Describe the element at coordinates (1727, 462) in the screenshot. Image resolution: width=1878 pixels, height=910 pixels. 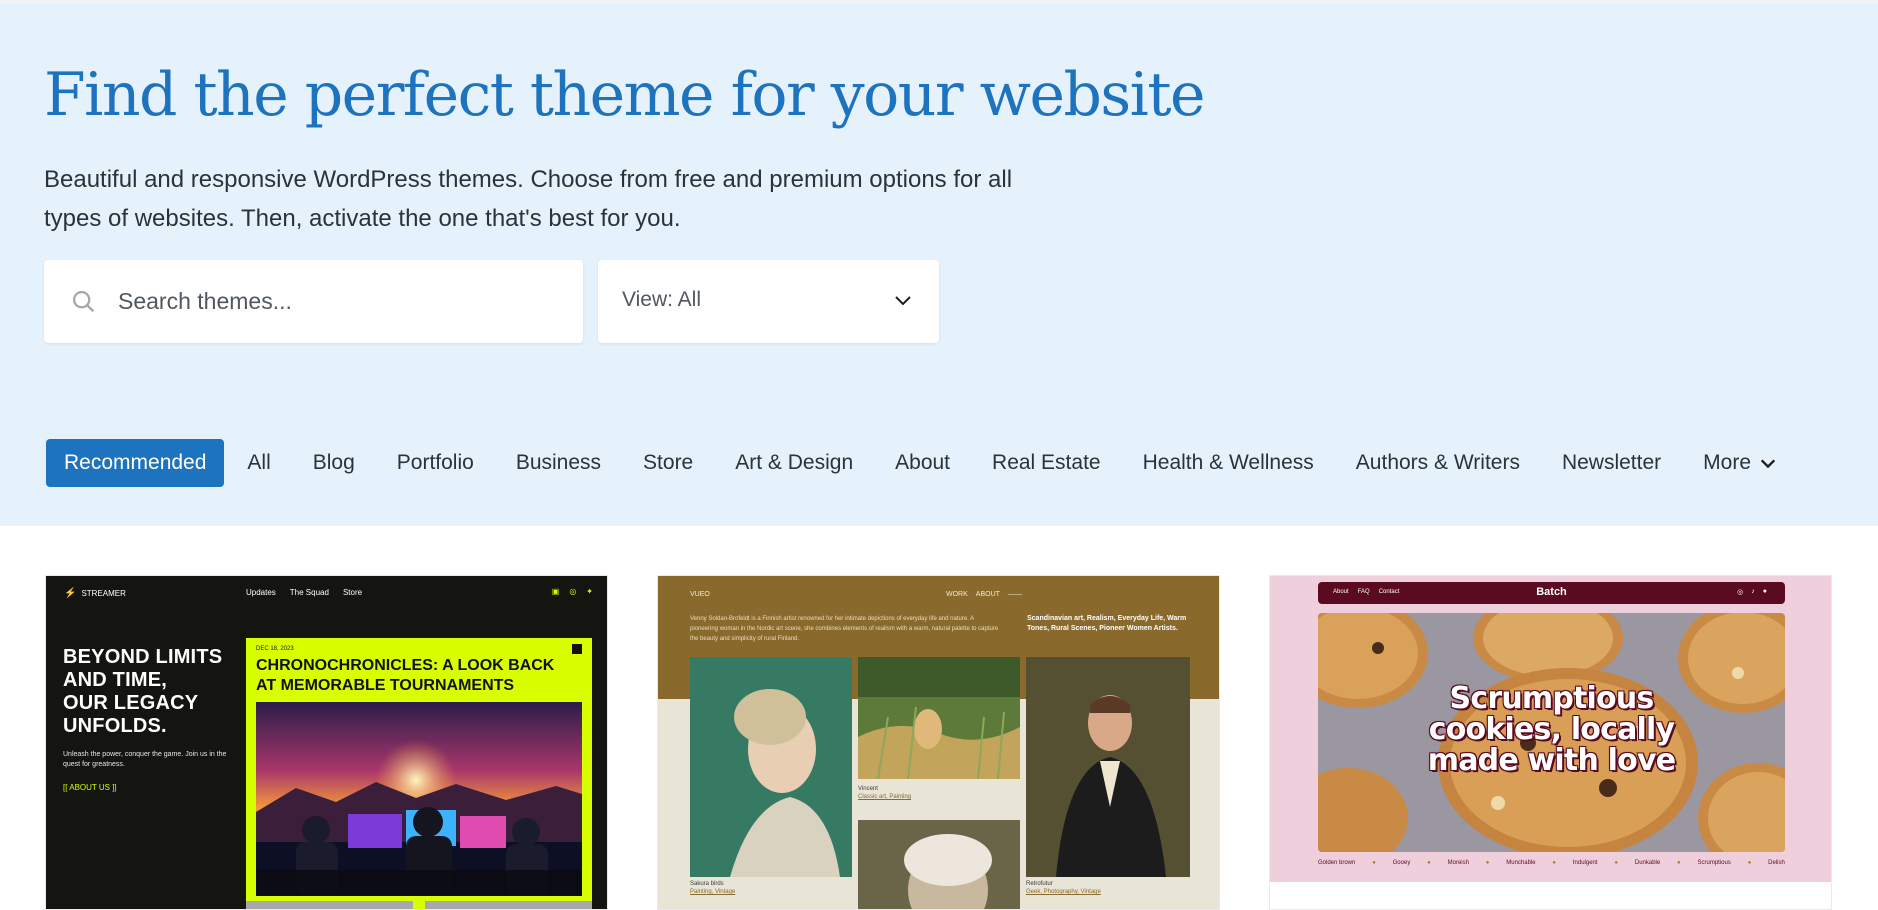
I see `tab-more-label: More` at that location.